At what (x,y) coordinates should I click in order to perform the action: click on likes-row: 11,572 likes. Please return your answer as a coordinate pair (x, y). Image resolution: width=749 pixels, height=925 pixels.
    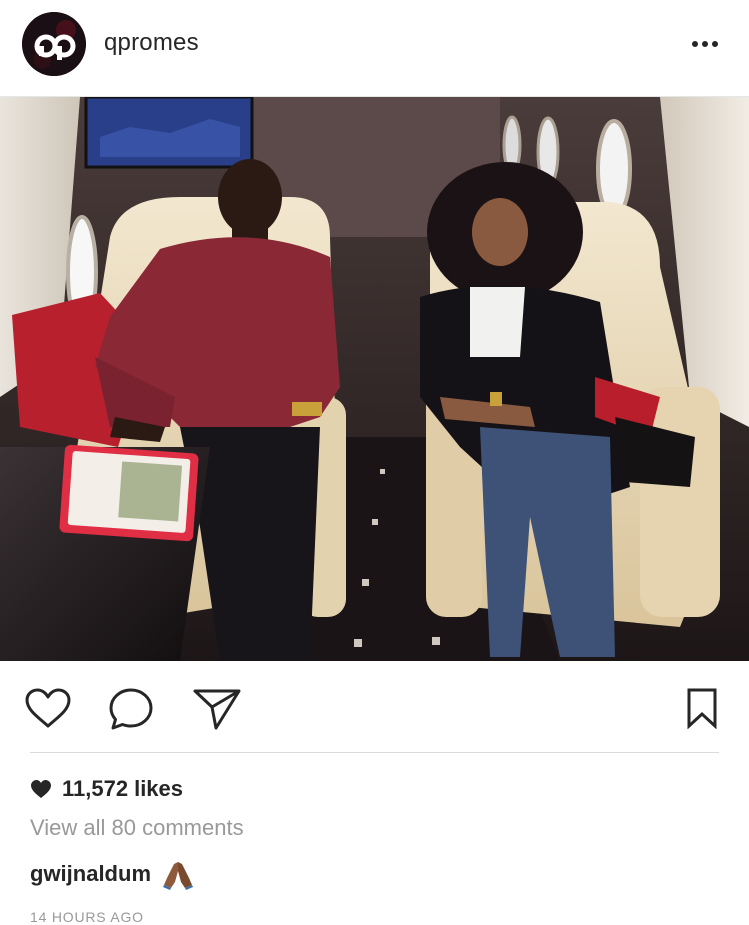
    Looking at the image, I should click on (106, 789).